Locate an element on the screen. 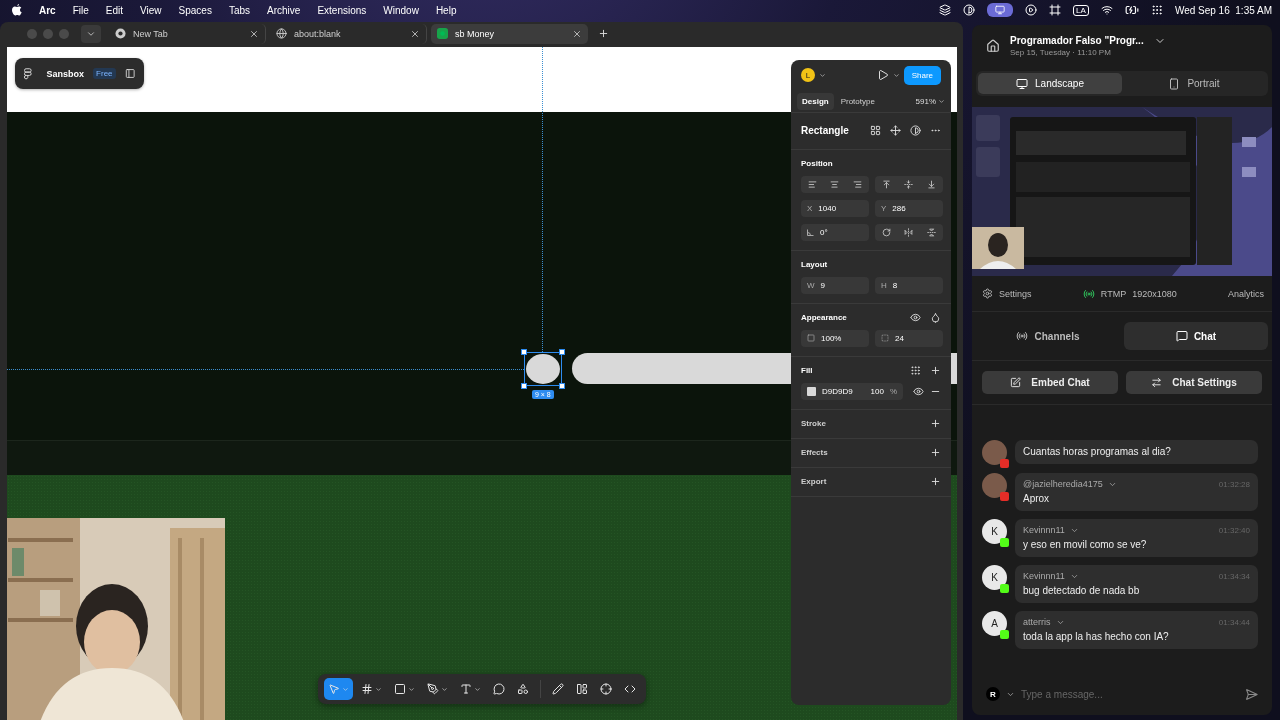 This screenshot has height=720, width=1280. sidebar-toggle-icon is located at coordinates (129, 73).